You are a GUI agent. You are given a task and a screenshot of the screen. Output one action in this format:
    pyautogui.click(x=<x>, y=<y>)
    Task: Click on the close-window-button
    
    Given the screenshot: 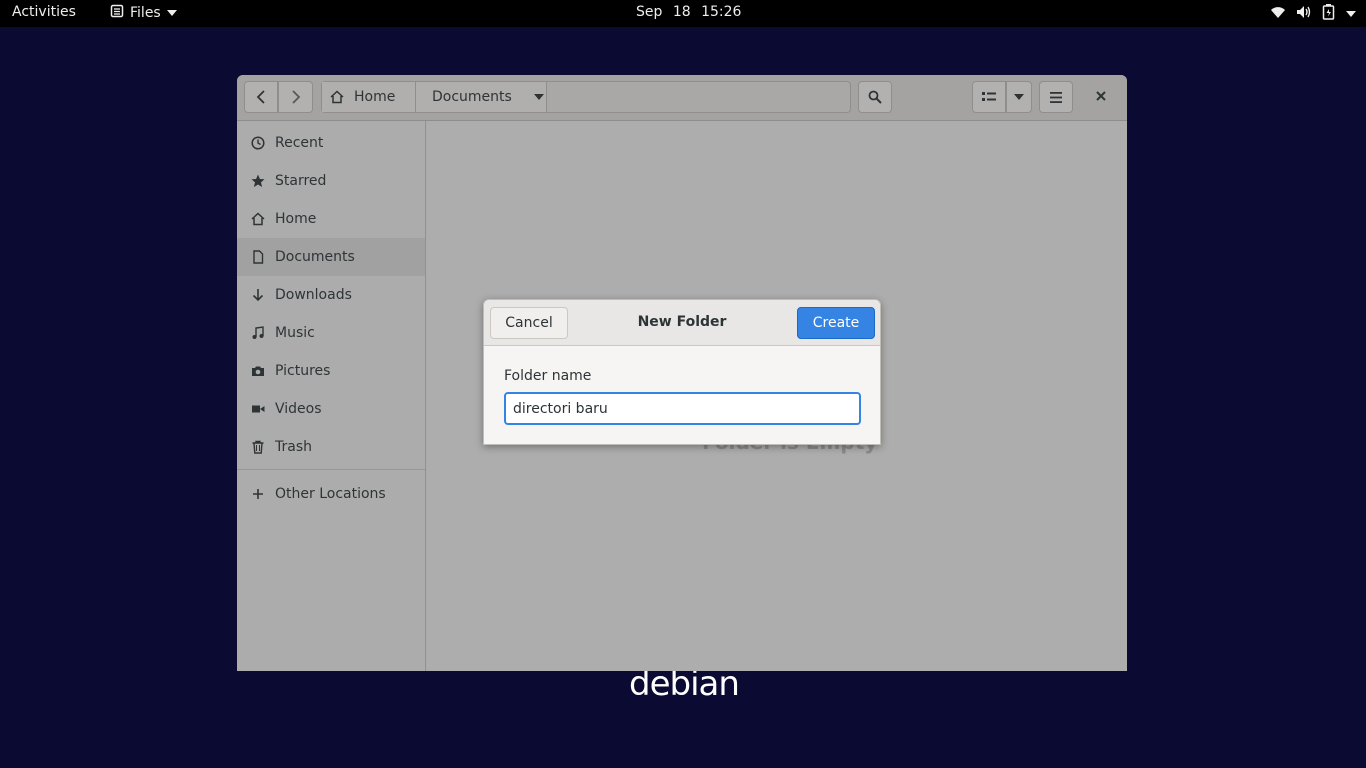 What is the action you would take?
    pyautogui.click(x=1101, y=98)
    